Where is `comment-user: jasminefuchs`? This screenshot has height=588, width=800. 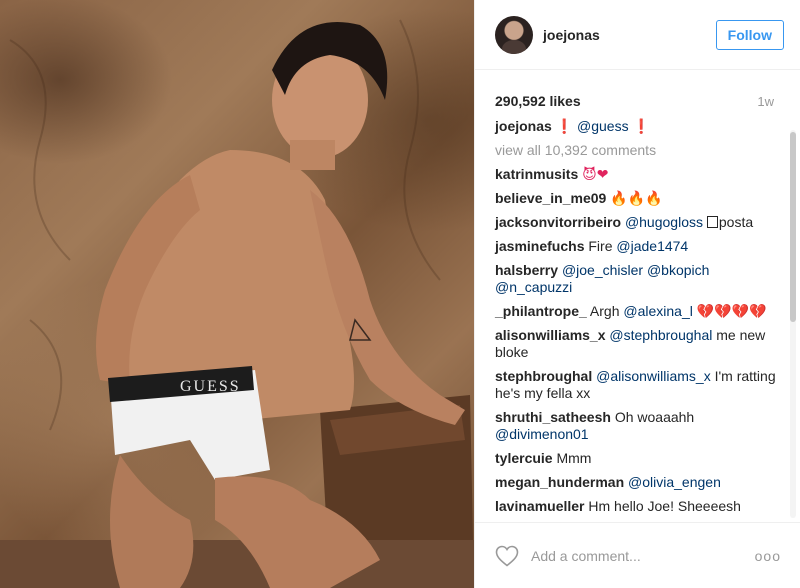
comment-user: jasminefuchs is located at coordinates (539, 246).